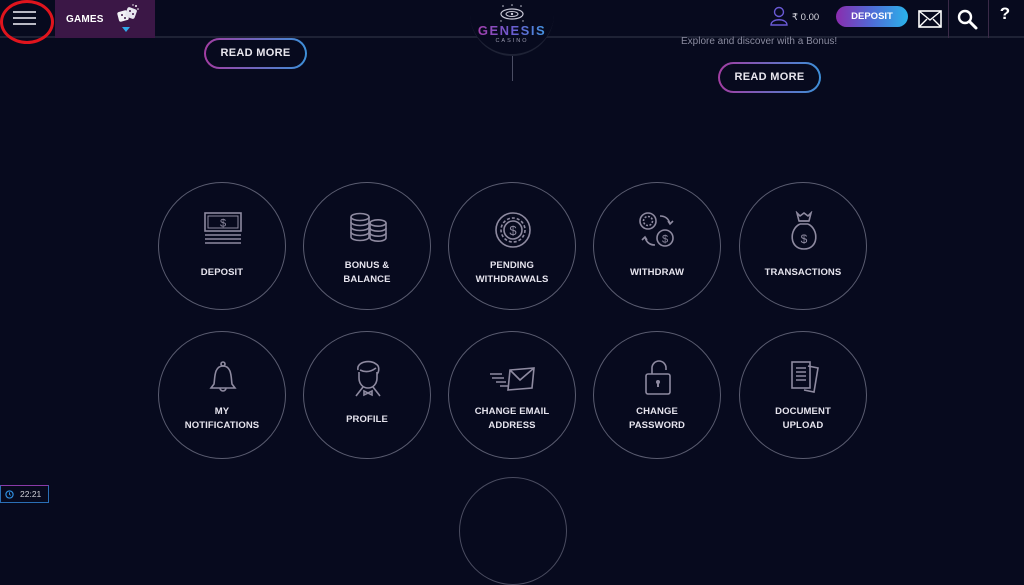 This screenshot has height=585, width=1024. I want to click on read-more-button-right: READ MORE, so click(769, 77).